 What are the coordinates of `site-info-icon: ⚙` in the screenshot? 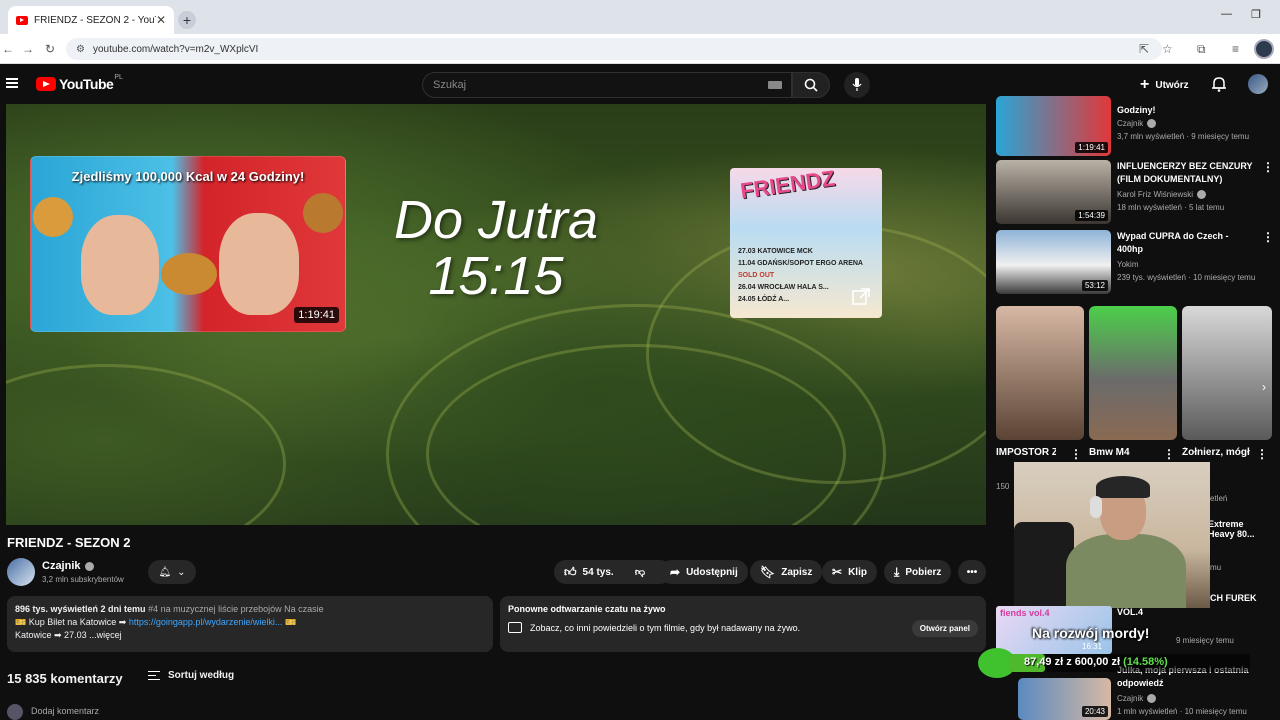 It's located at (80, 49).